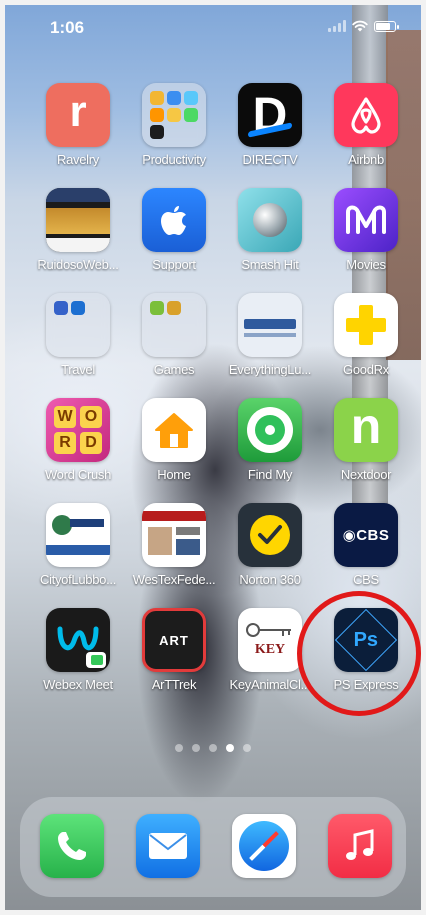 This screenshot has width=426, height=915. I want to click on app-label: Norton 360, so click(270, 579).